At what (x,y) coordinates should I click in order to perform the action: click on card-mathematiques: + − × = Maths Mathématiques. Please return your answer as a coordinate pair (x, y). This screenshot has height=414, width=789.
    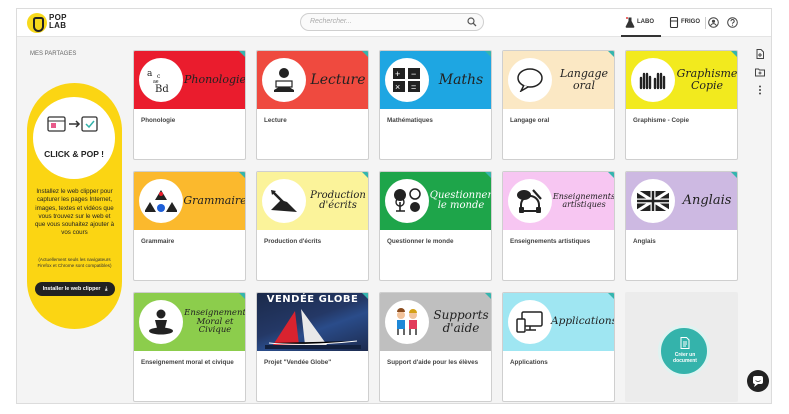
    Looking at the image, I should click on (435, 105).